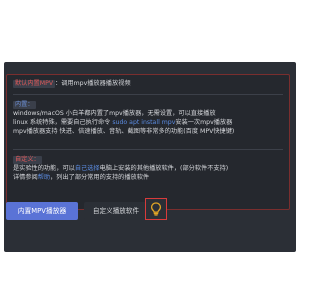 The width and height of the screenshot is (320, 300). I want to click on custom-line-1: 是实验性的功能，可以自己选择电脑上安装的其他播放软件，(部分软件不支持), so click(121, 168).